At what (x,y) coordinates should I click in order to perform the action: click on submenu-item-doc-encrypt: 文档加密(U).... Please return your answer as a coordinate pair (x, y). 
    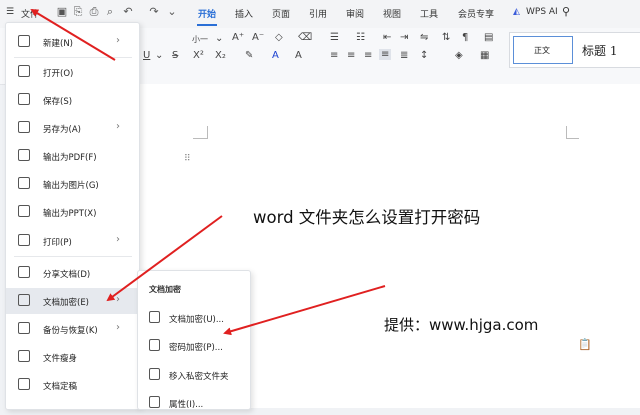
    Looking at the image, I should click on (194, 317).